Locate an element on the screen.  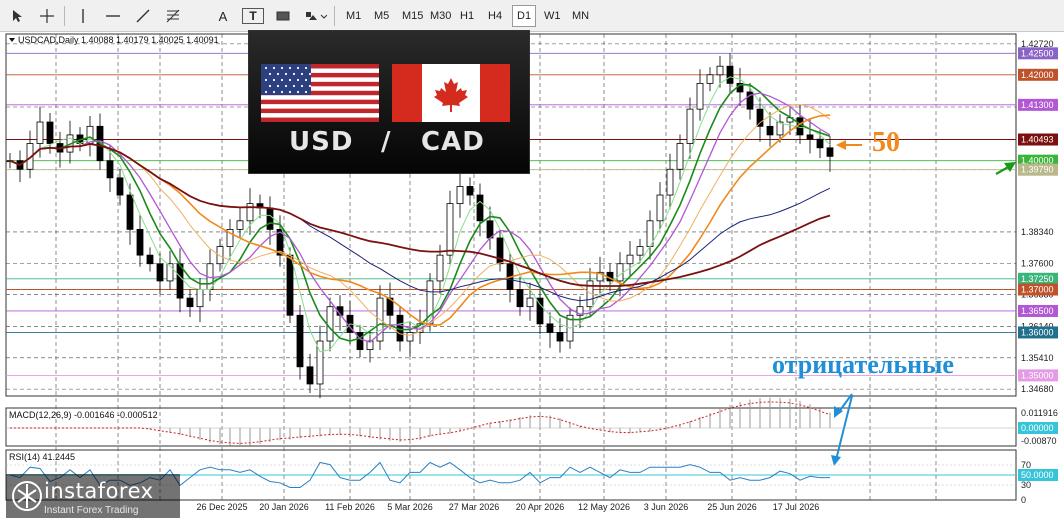
price-level-tag-label: 1.36000 is located at coordinates (1037, 332).